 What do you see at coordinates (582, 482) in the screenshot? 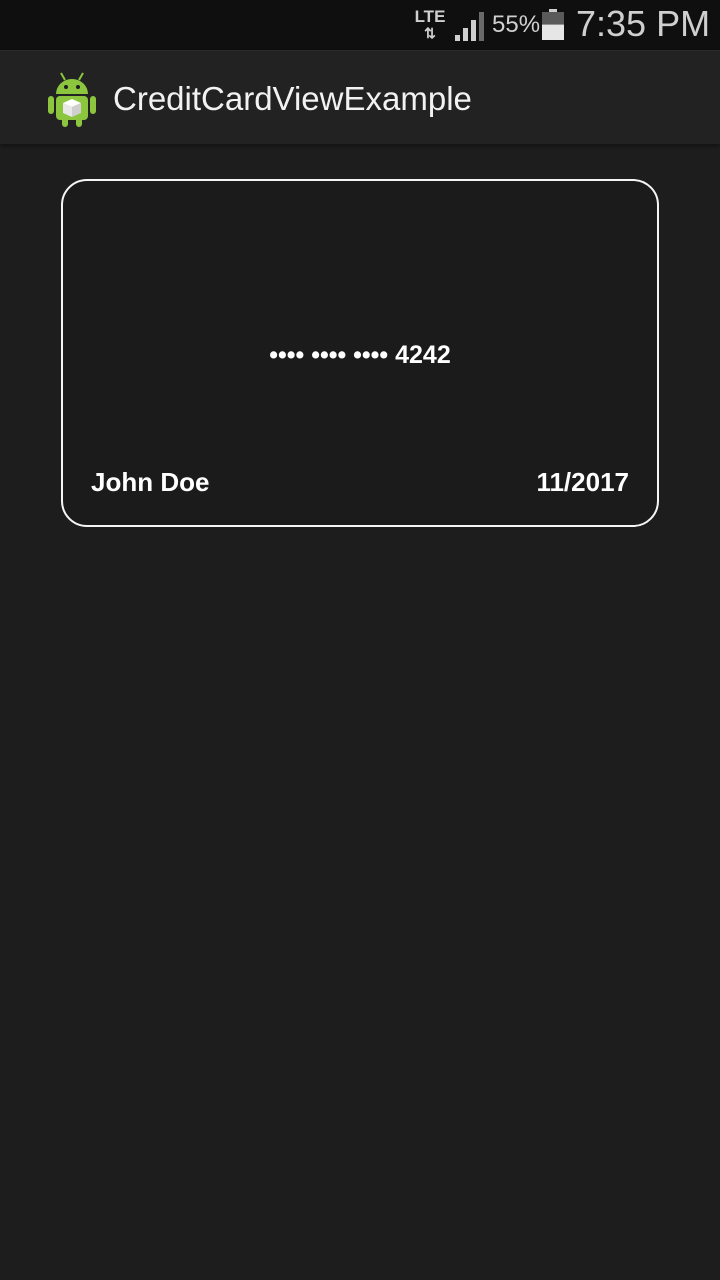
I see `card-expiry-date: 11/2017` at bounding box center [582, 482].